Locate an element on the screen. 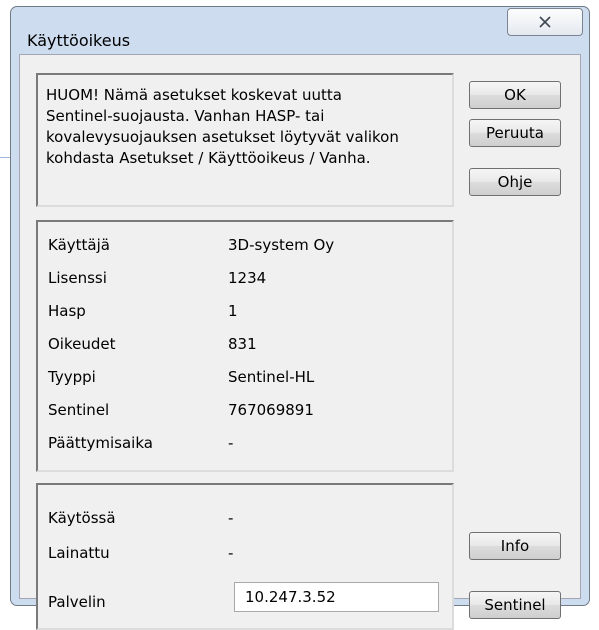 This screenshot has height=630, width=599. close-x-icon is located at coordinates (545, 22).